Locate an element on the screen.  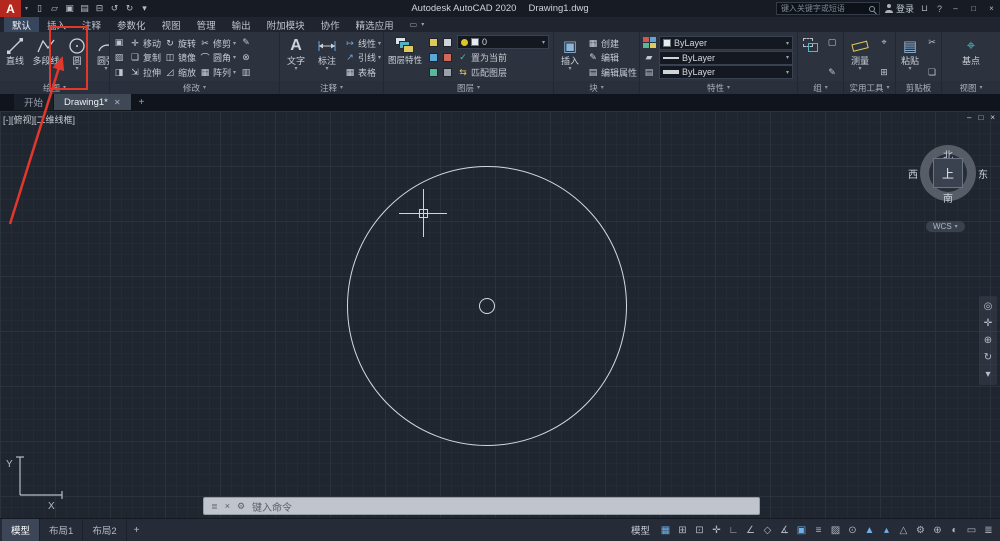
ribbon-display-arrow-icon: ▾ is located at coordinates (422, 24).